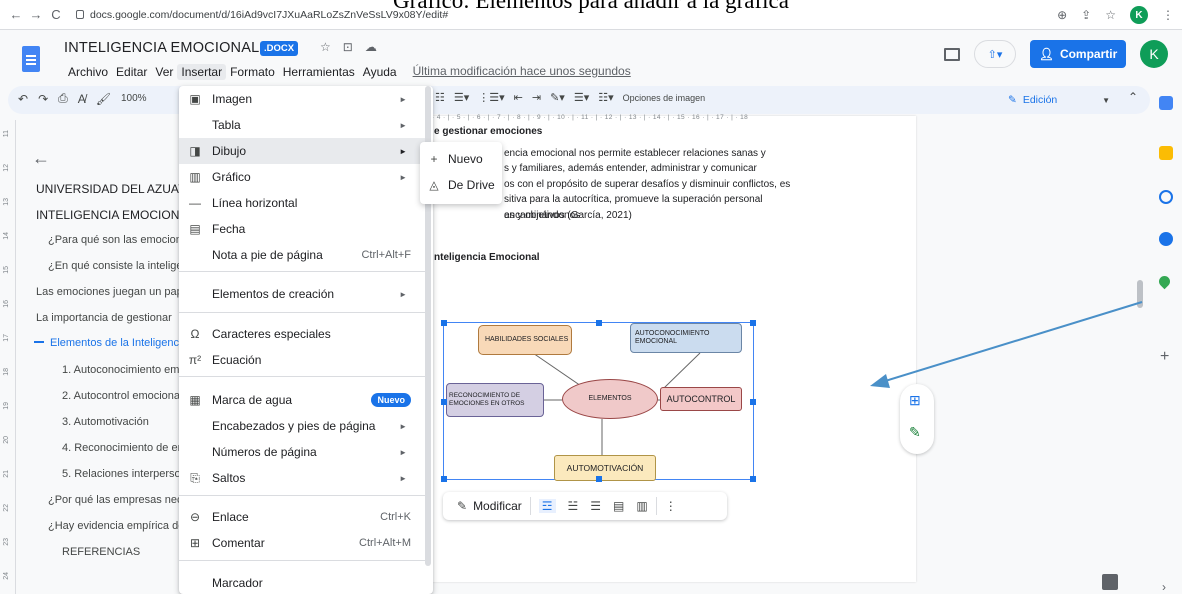 Image resolution: width=1182 pixels, height=594 pixels. What do you see at coordinates (371, 47) in the screenshot?
I see `cloud-status-icon: ☁` at bounding box center [371, 47].